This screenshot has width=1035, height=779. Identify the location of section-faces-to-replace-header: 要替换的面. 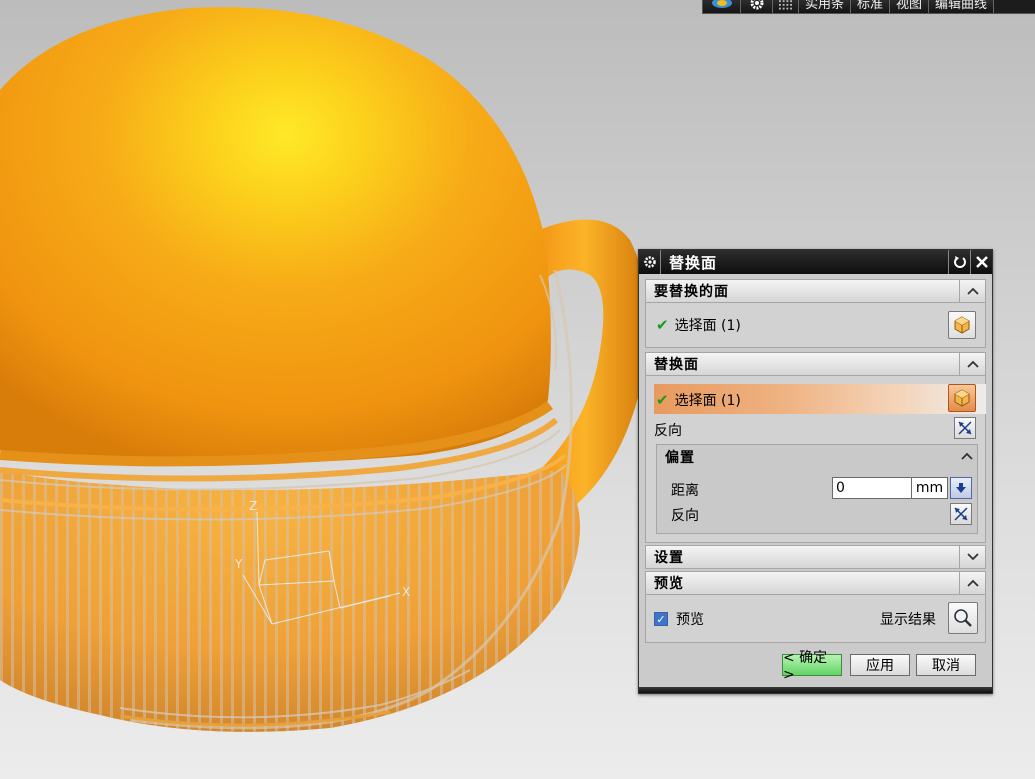
(815, 291).